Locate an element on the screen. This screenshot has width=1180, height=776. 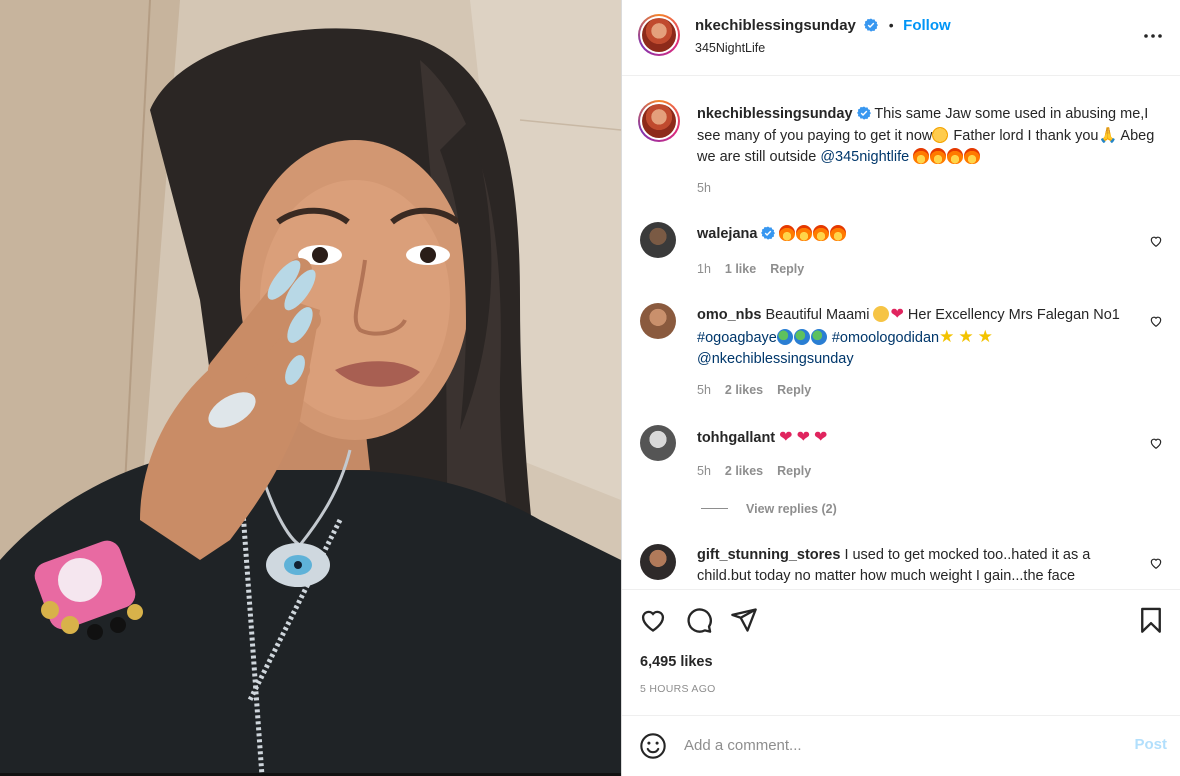
caption-username: nkechiblessingsunday is located at coordinates (775, 114).